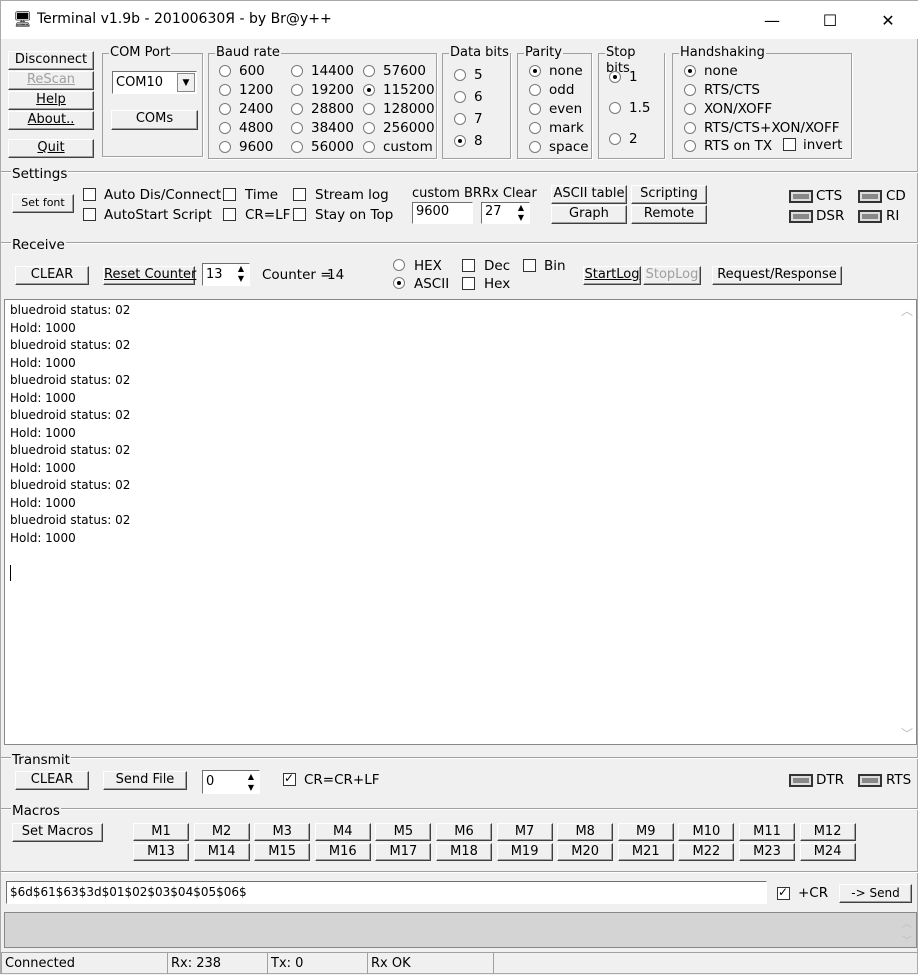 The height and width of the screenshot is (975, 918). I want to click on macro-button-m3: M3, so click(282, 832).